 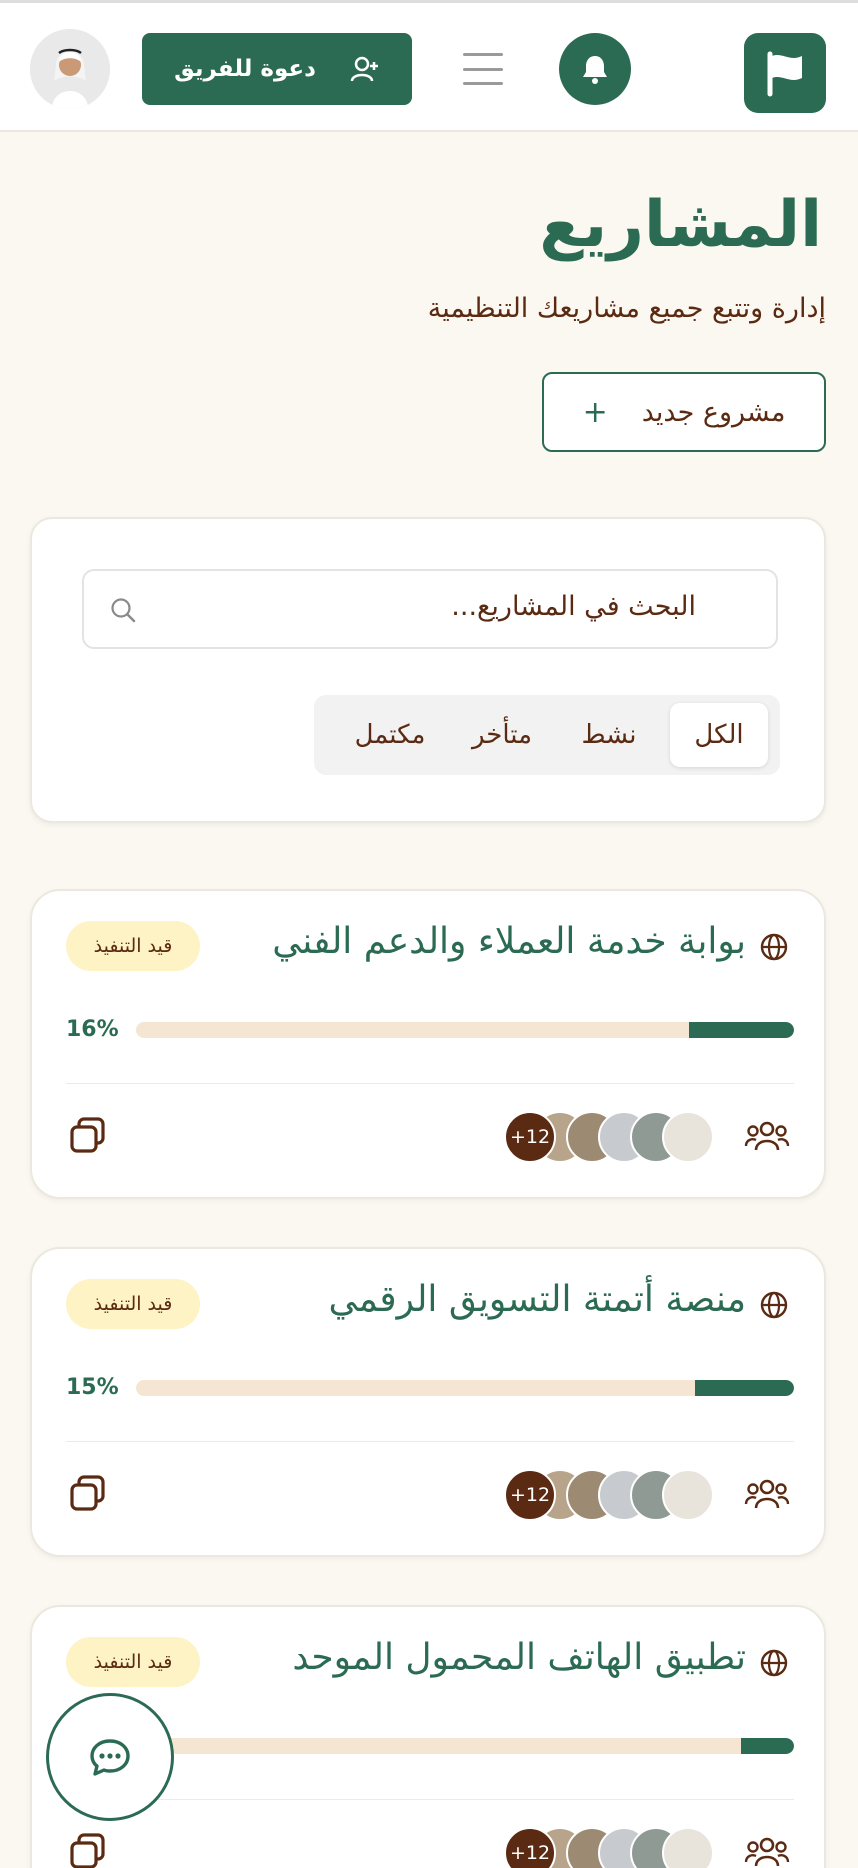 What do you see at coordinates (390, 735) in the screenshot?
I see `tab-completed: مكتمل` at bounding box center [390, 735].